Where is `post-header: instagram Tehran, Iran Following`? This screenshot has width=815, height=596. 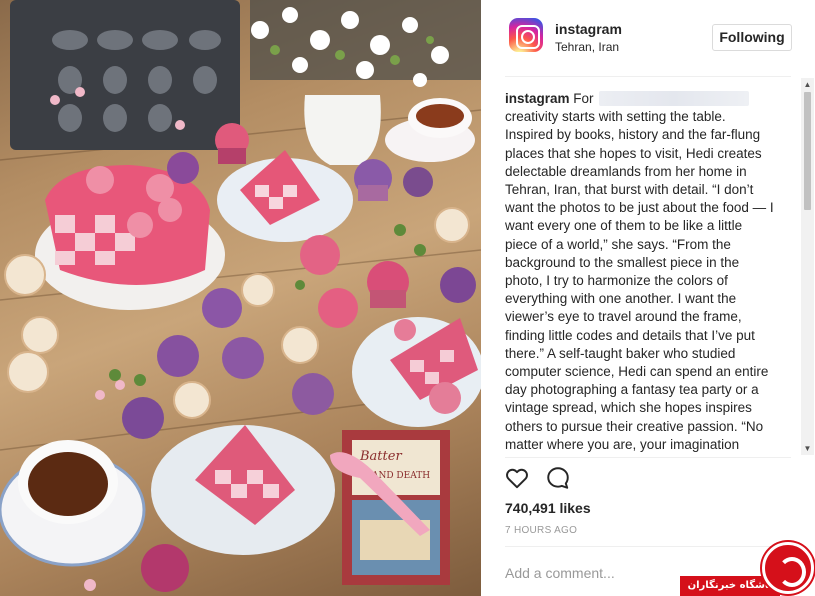 post-header: instagram Tehran, Iran Following is located at coordinates (648, 38).